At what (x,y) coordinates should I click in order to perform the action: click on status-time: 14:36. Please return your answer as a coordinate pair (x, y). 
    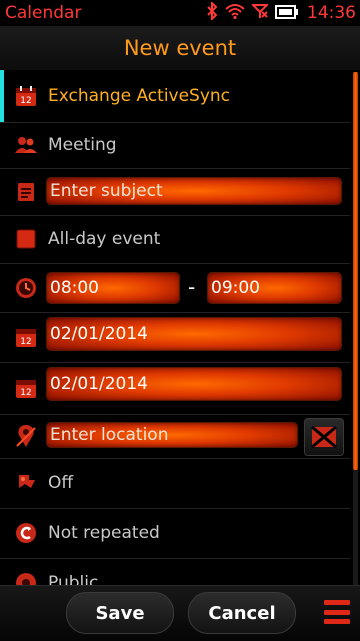
    Looking at the image, I should click on (331, 13).